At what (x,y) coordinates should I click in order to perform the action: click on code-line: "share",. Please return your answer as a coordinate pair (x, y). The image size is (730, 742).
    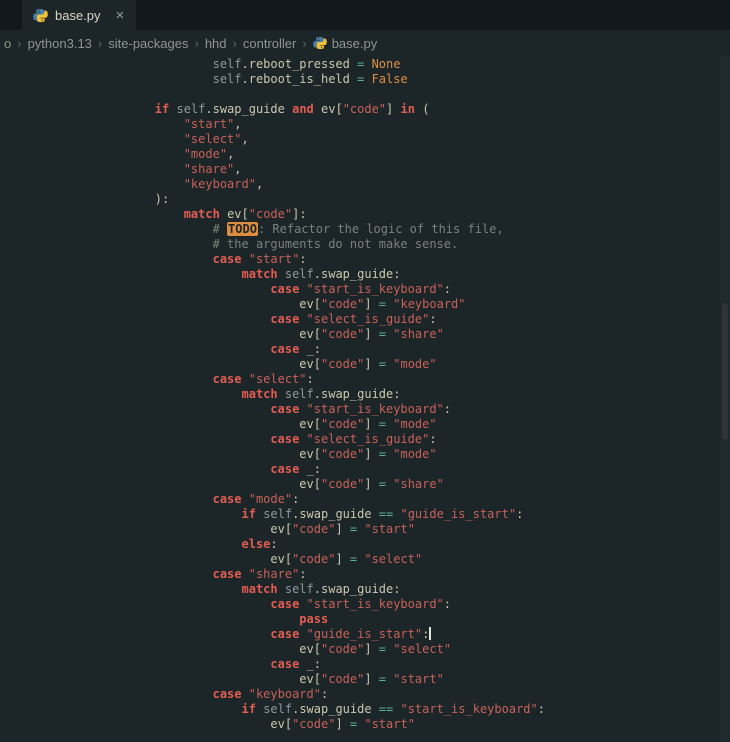
    Looking at the image, I should click on (413, 169).